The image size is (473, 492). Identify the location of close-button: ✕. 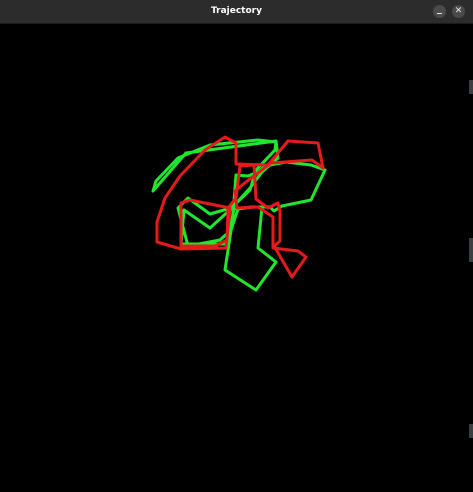
(458, 11).